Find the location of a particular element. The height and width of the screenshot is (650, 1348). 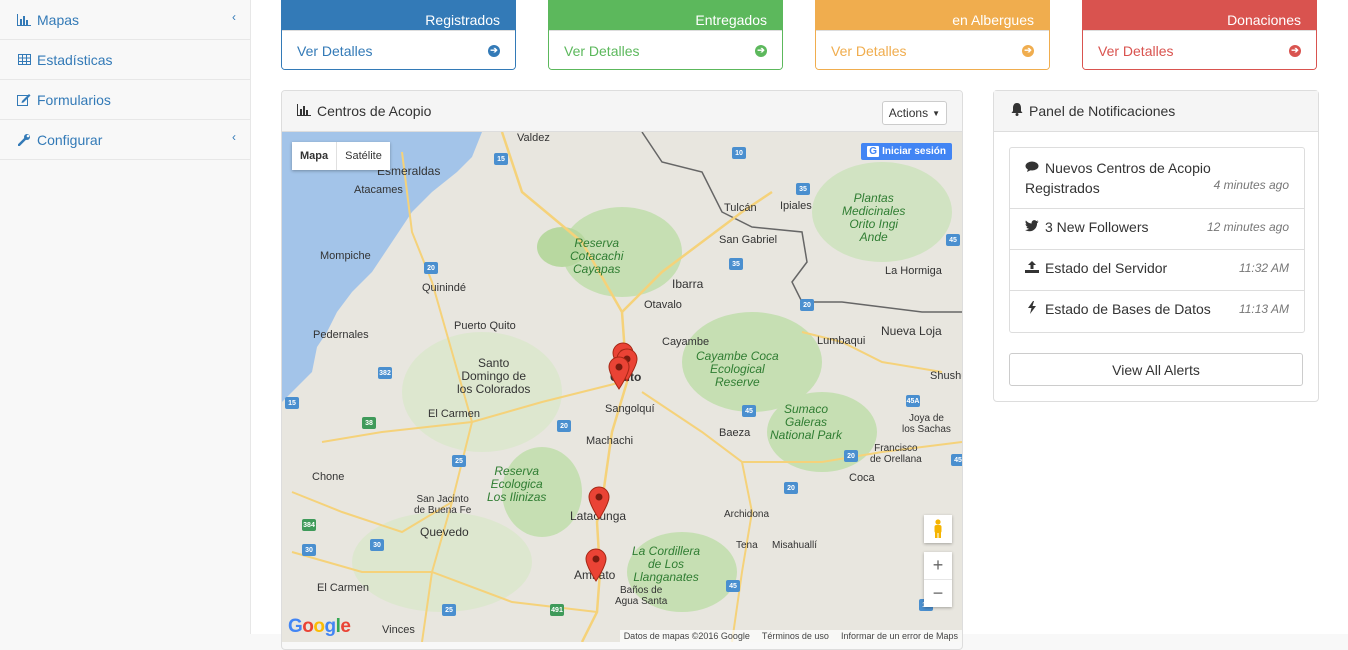

signin-button: G Iniciar sesión is located at coordinates (906, 151).